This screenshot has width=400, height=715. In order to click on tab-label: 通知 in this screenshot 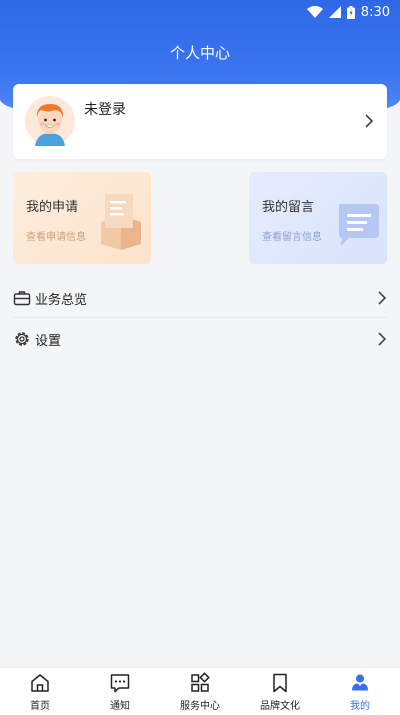, I will do `click(120, 706)`.